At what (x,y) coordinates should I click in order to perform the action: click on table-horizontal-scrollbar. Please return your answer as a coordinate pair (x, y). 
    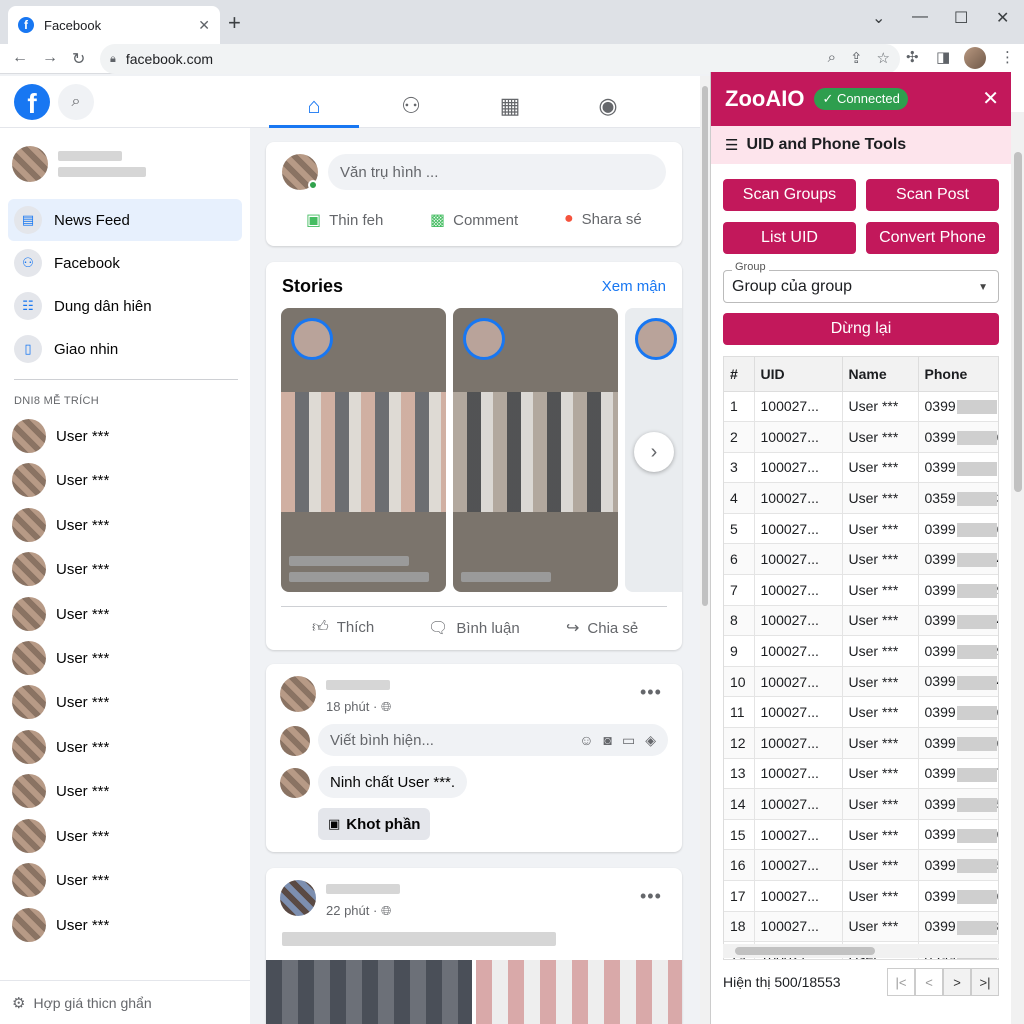
    Looking at the image, I should click on (861, 951).